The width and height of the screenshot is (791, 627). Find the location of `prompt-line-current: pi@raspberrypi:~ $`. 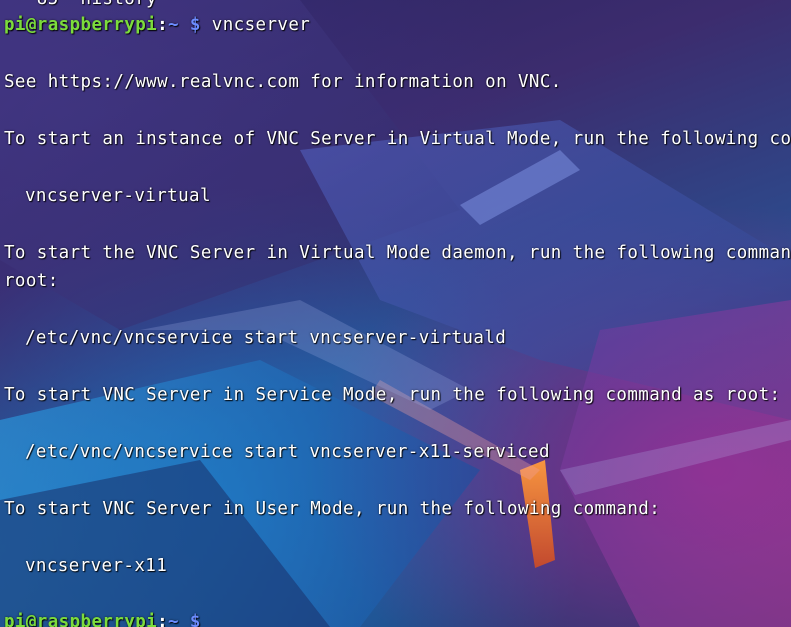

prompt-line-current: pi@raspberrypi:~ $ is located at coordinates (108, 618).